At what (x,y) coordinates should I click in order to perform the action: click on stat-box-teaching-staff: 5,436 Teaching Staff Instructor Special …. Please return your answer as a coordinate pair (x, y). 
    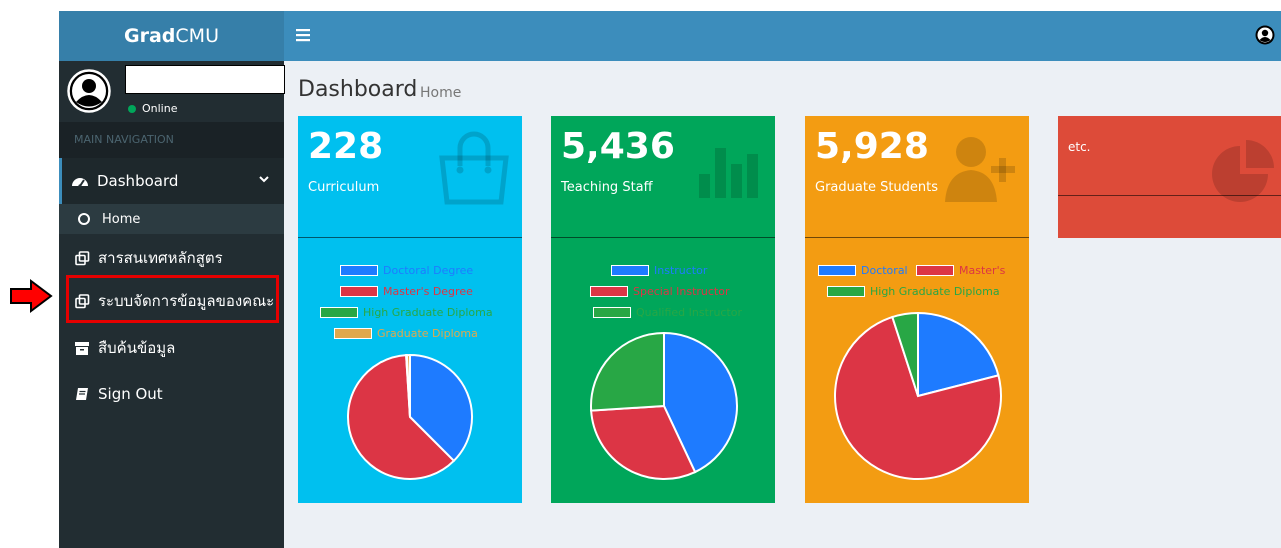
    Looking at the image, I should click on (663, 309).